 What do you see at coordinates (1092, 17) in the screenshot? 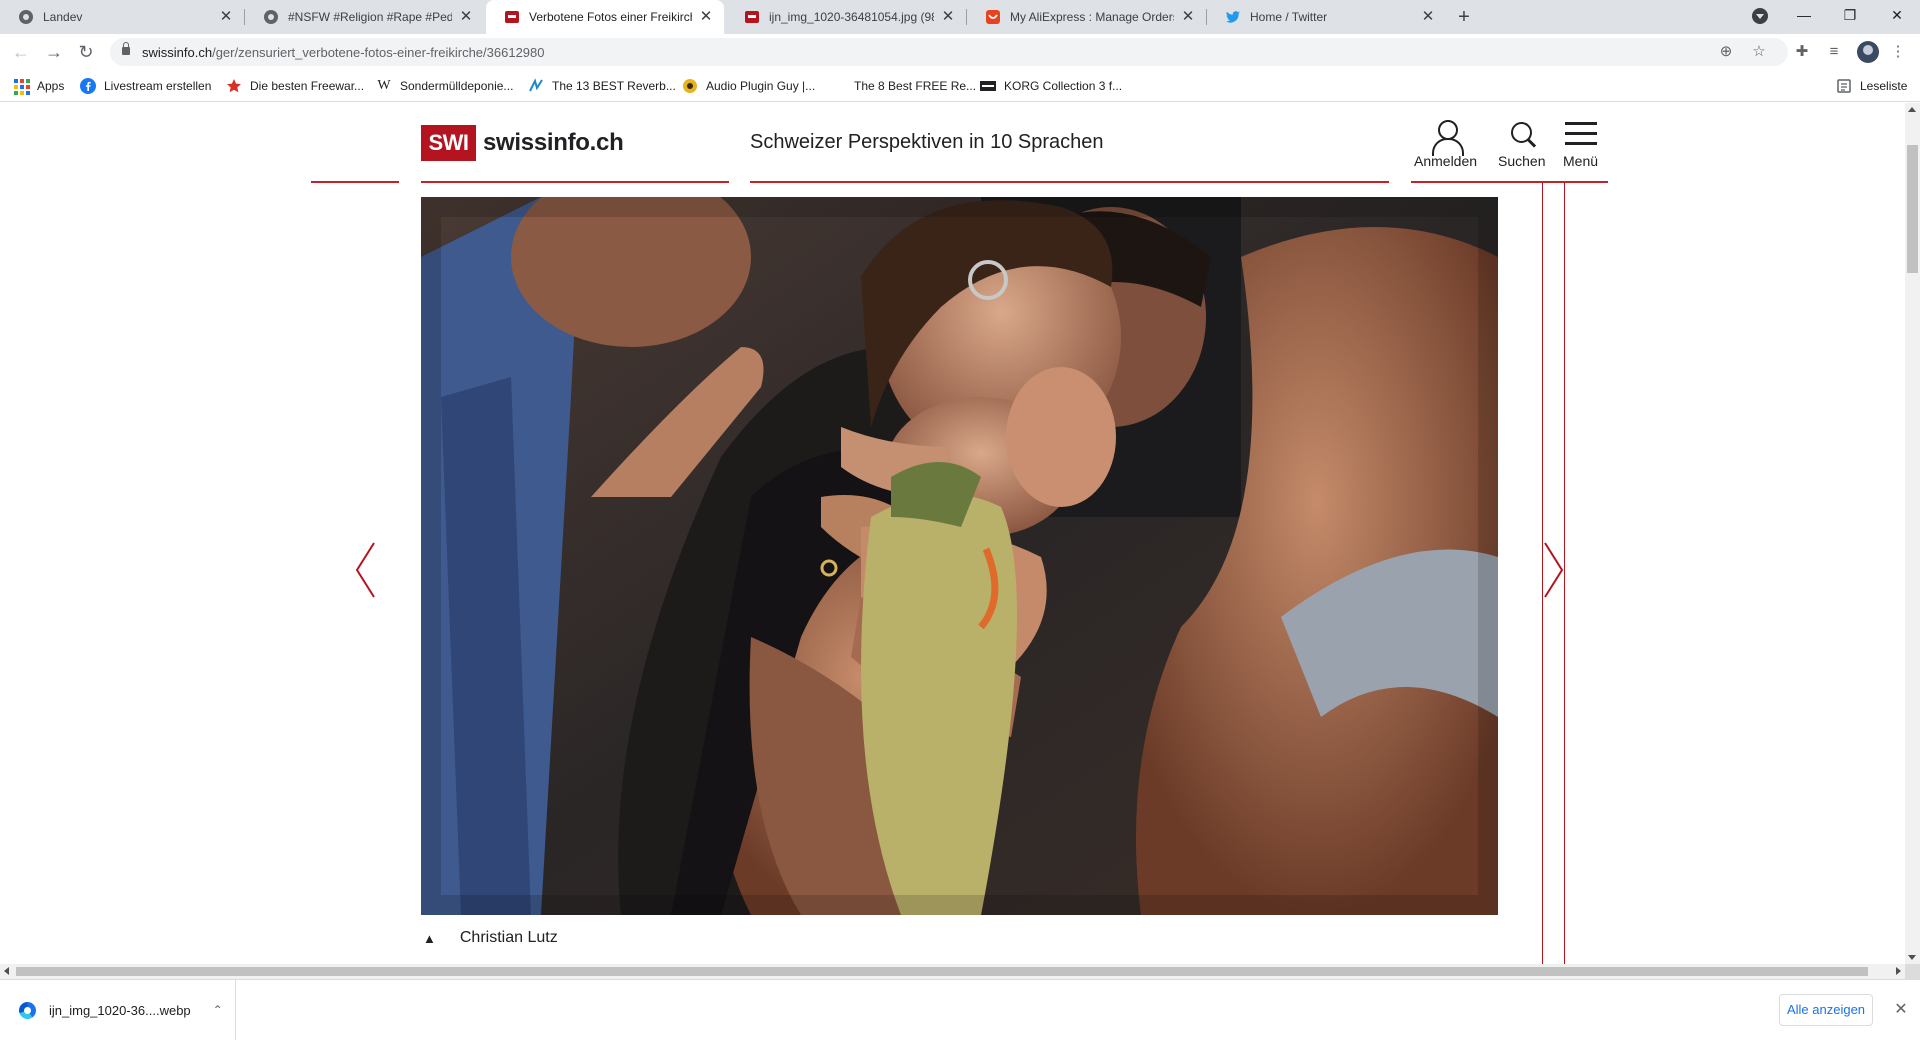
I see `tab-title: My AliExpress : Manage Orders` at bounding box center [1092, 17].